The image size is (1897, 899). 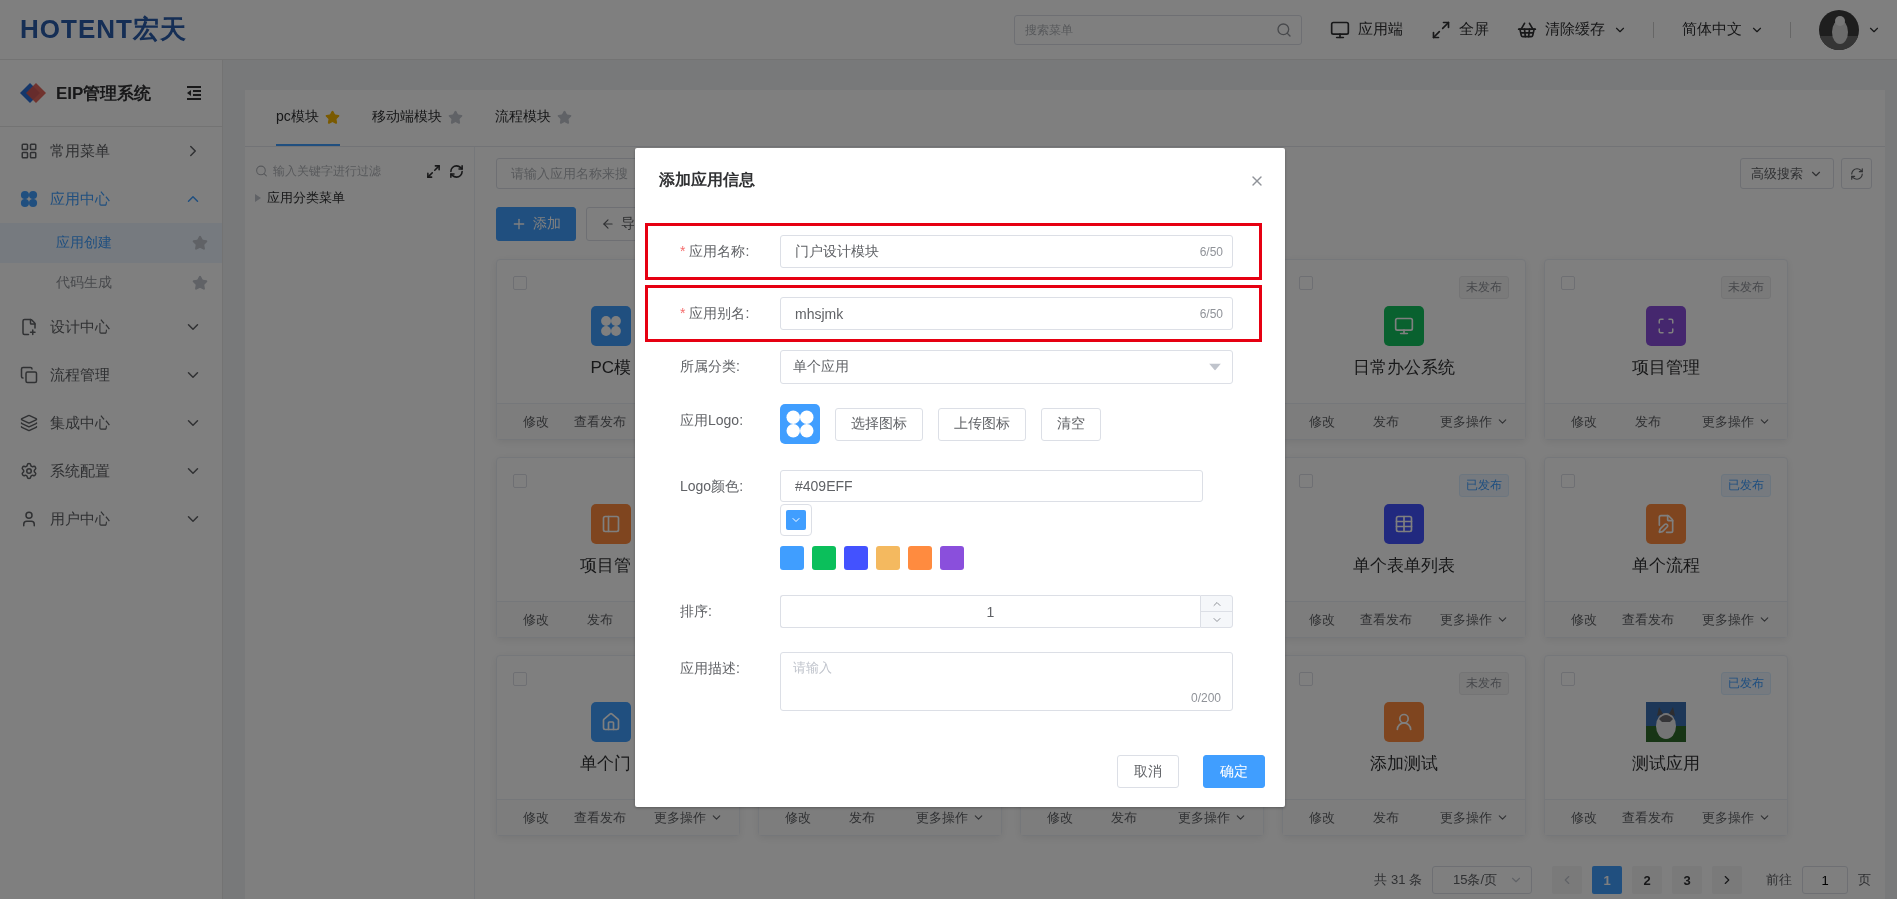 I want to click on field-label: * 应用别名:, so click(x=715, y=313).